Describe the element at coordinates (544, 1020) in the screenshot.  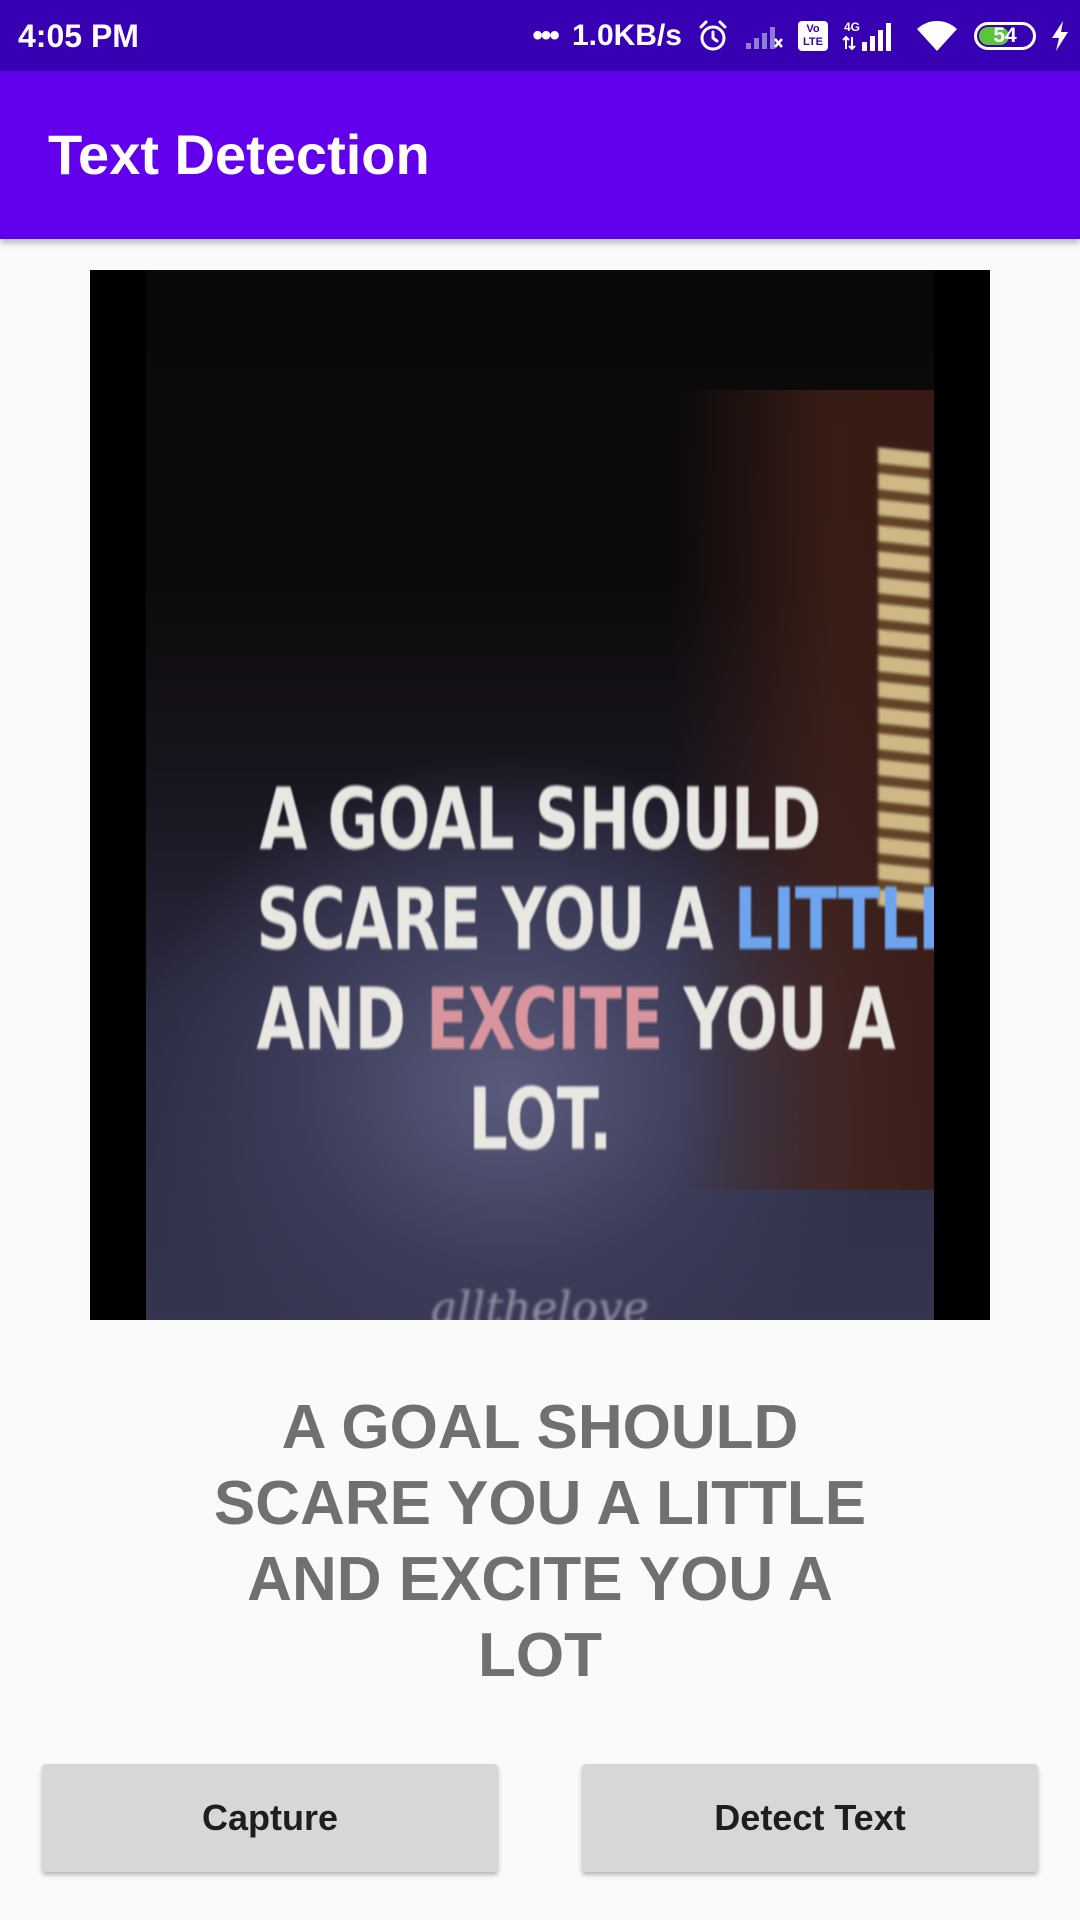
I see `photo-quote-segment: EXCITE` at that location.